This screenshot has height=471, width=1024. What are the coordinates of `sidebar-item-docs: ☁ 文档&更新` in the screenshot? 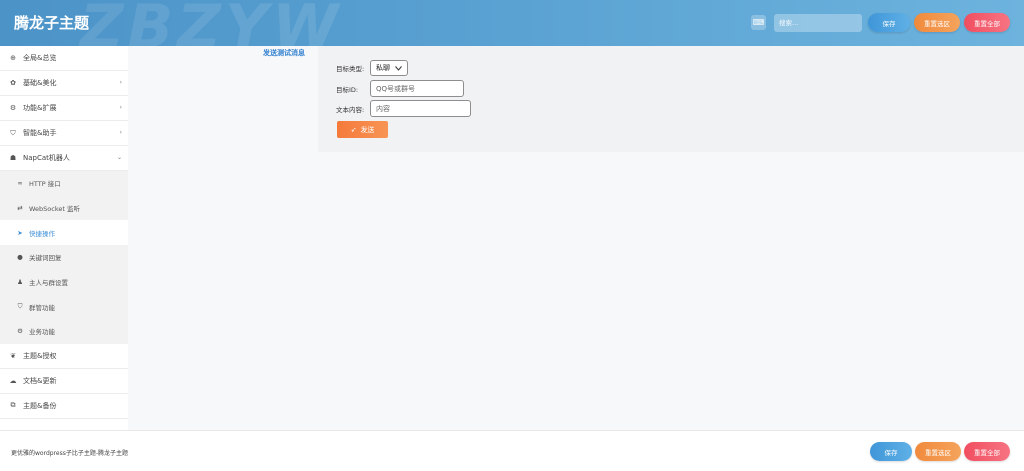 It's located at (64, 381).